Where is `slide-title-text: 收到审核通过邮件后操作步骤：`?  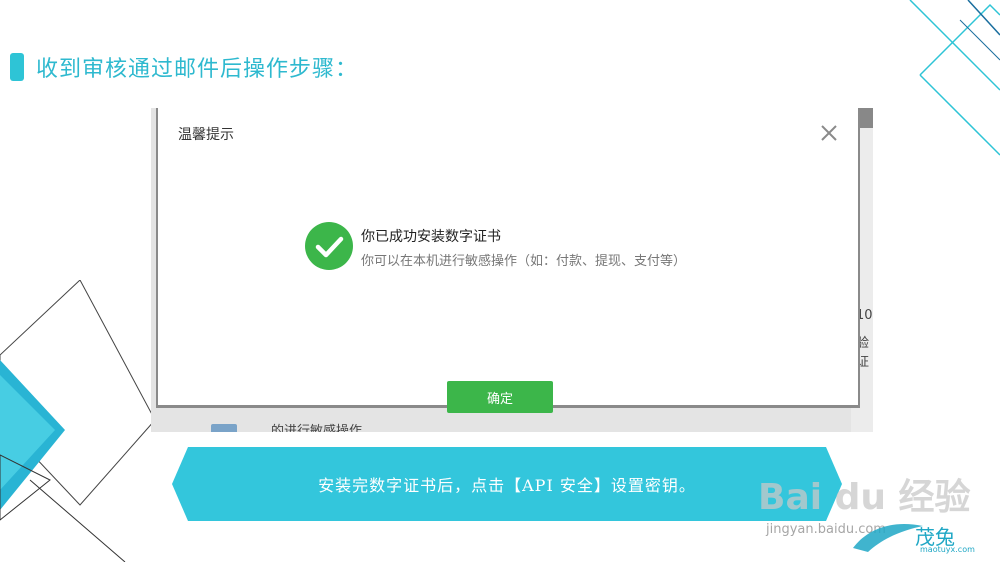
slide-title-text: 收到审核通过邮件后操作步骤： is located at coordinates (197, 69).